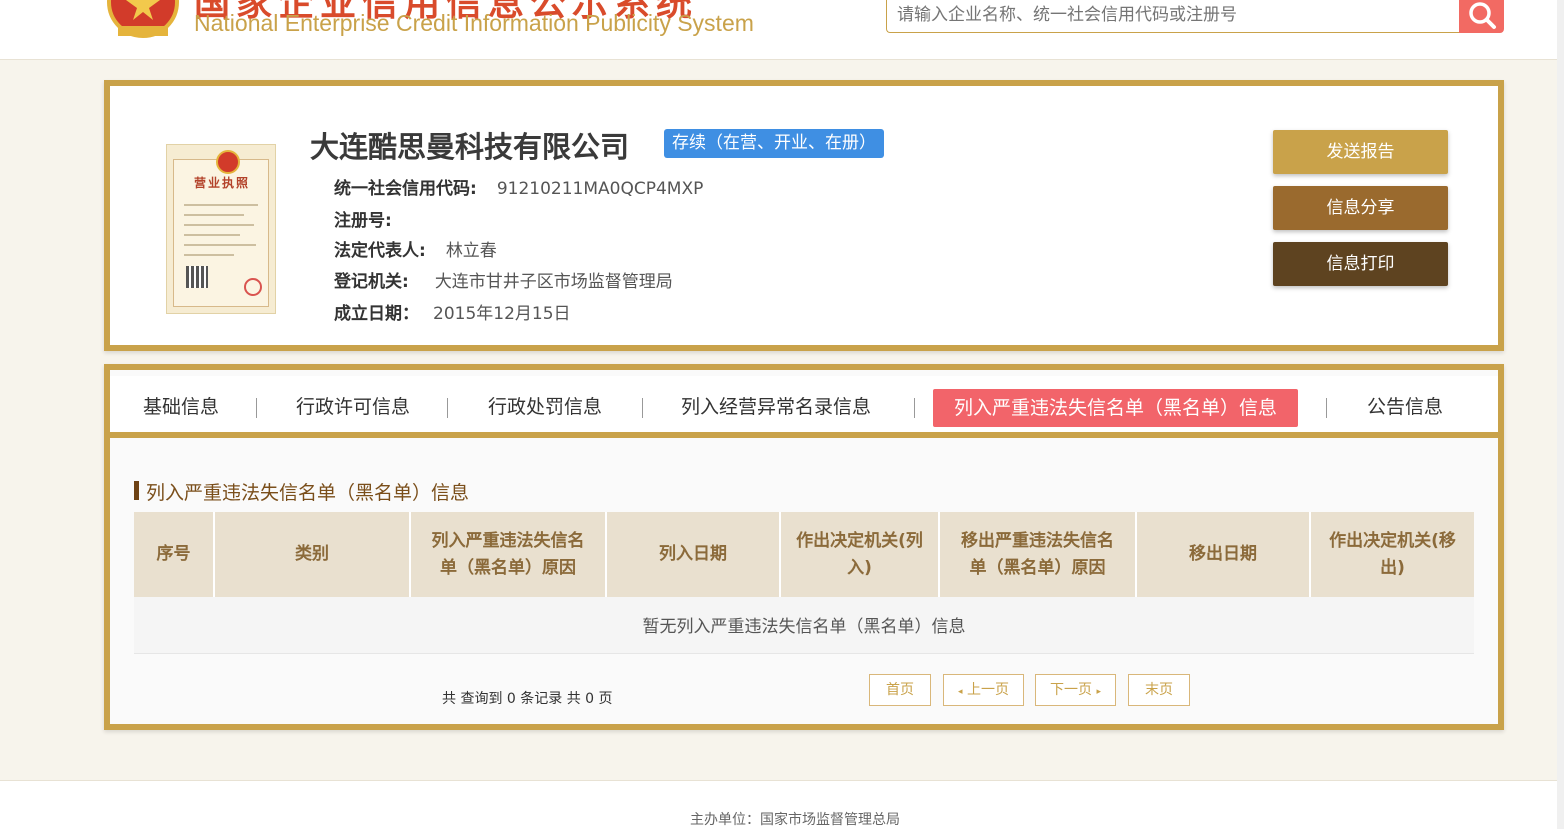  I want to click on column-header: 作出决定机关(移出), so click(1392, 554).